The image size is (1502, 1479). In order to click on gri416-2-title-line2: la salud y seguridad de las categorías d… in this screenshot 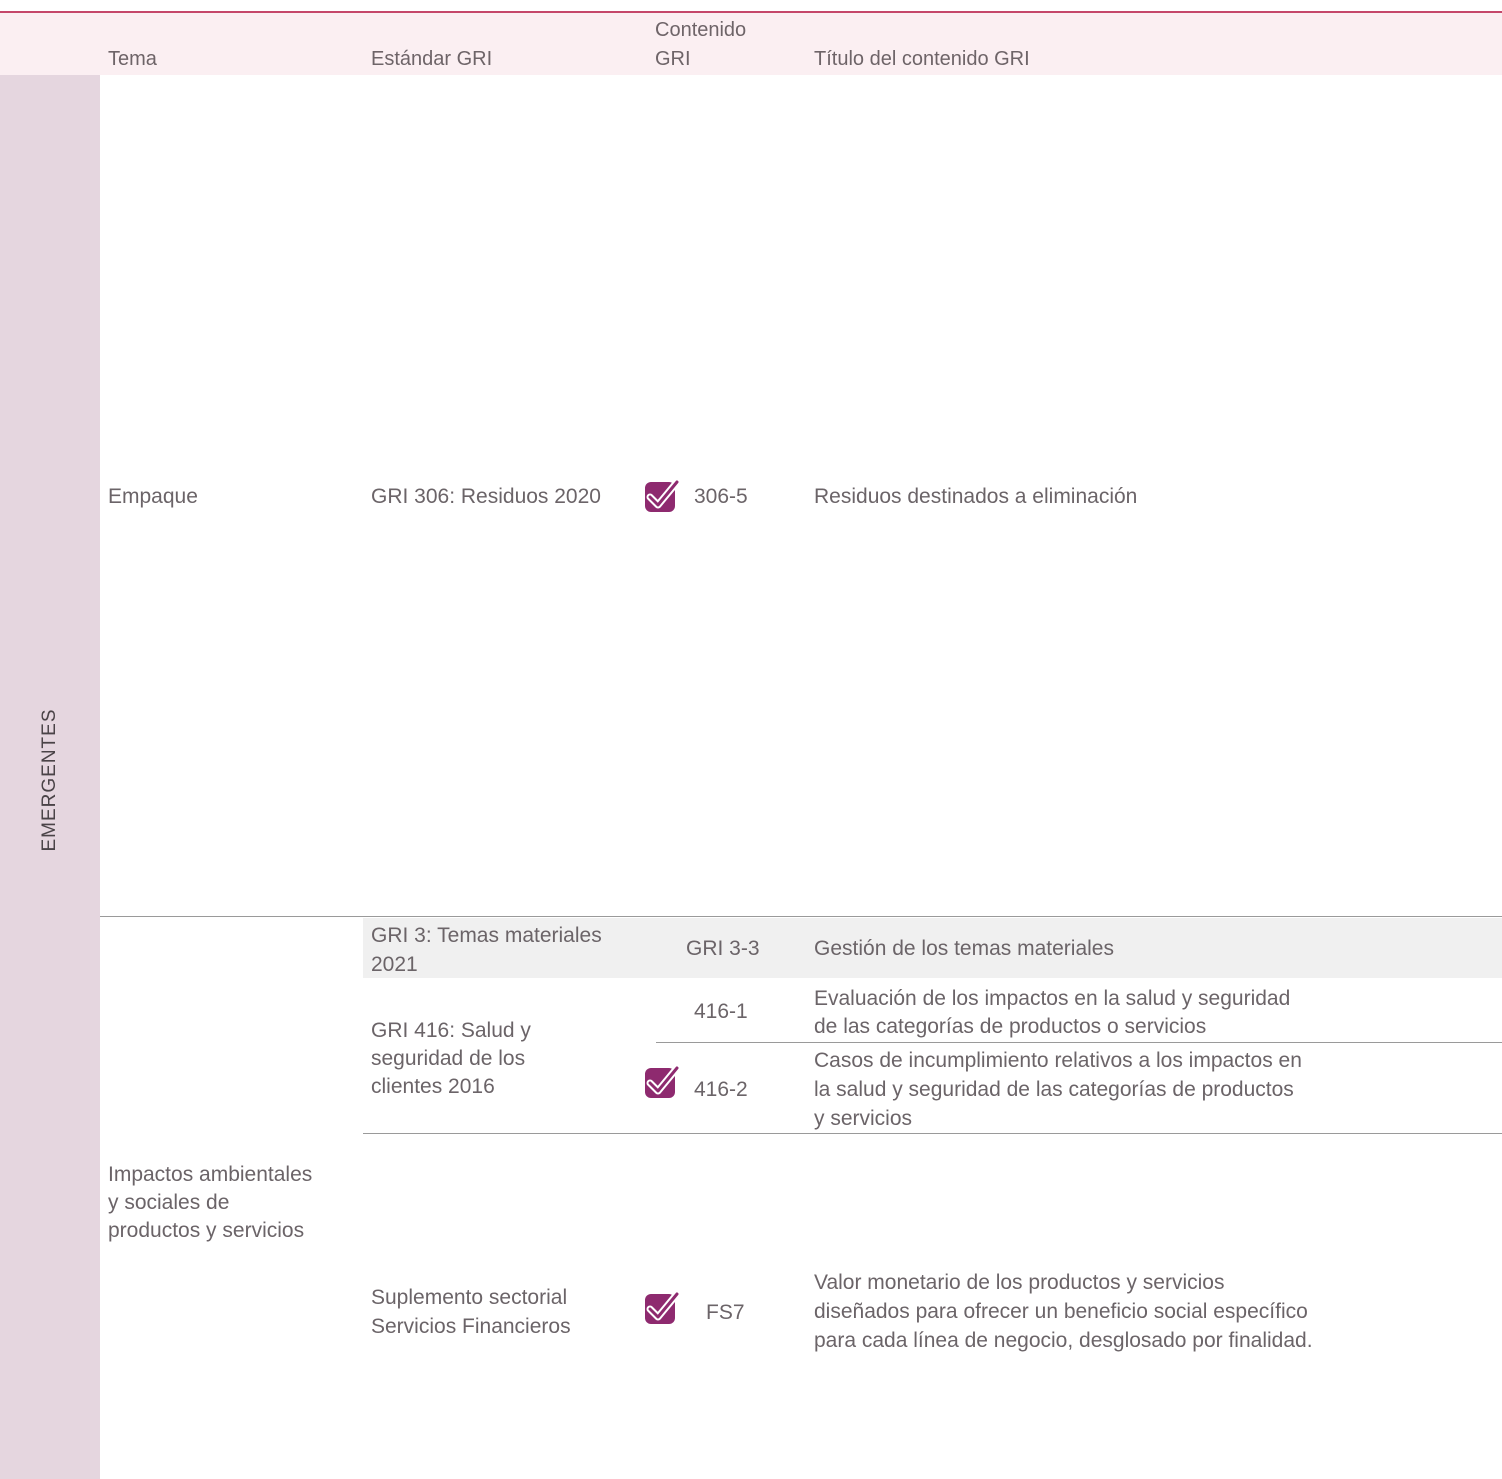, I will do `click(1054, 1089)`.